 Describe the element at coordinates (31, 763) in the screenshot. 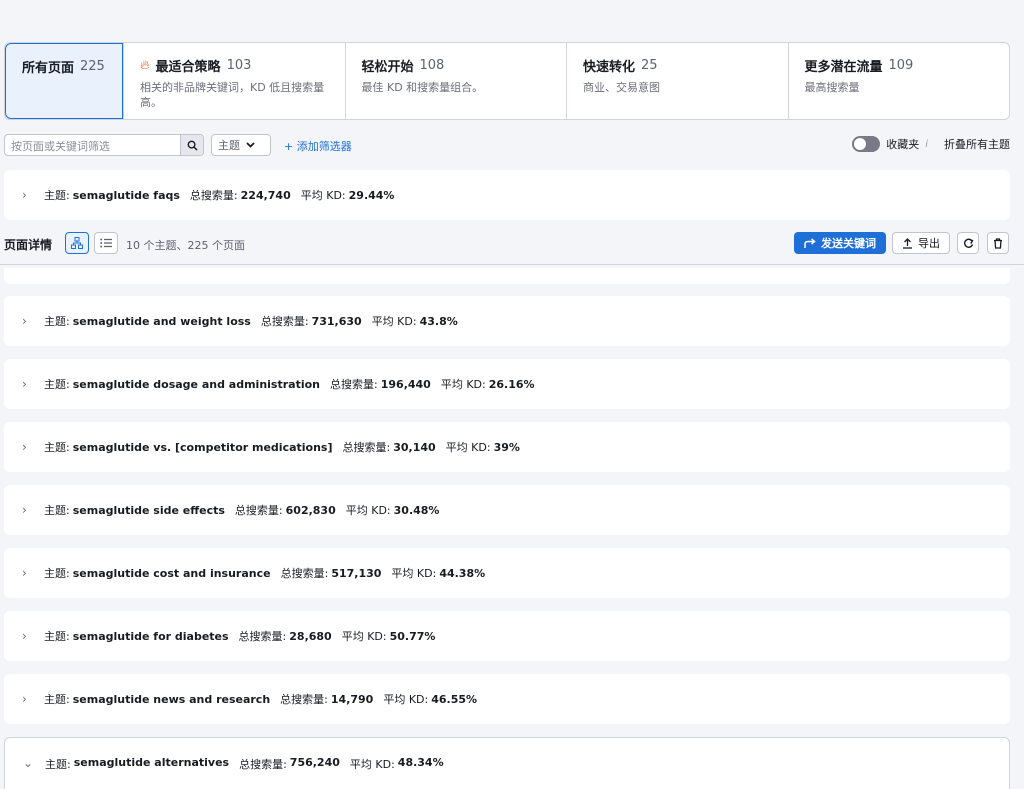

I see `chevron-down-icon: ⌄` at that location.